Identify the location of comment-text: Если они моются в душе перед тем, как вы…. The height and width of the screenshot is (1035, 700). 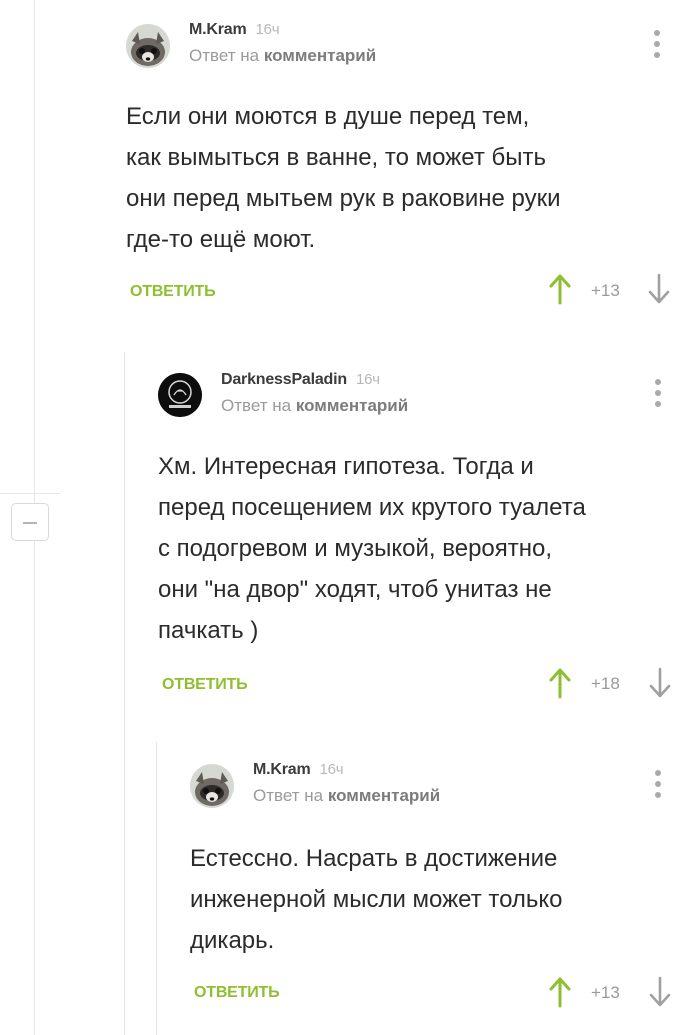
(343, 178).